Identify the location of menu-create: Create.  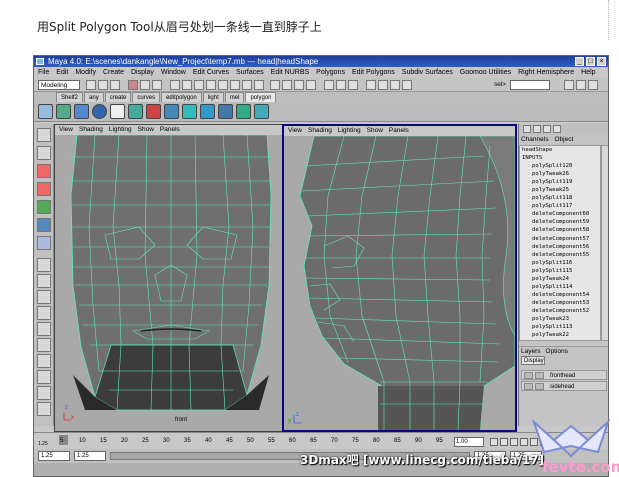
(113, 72).